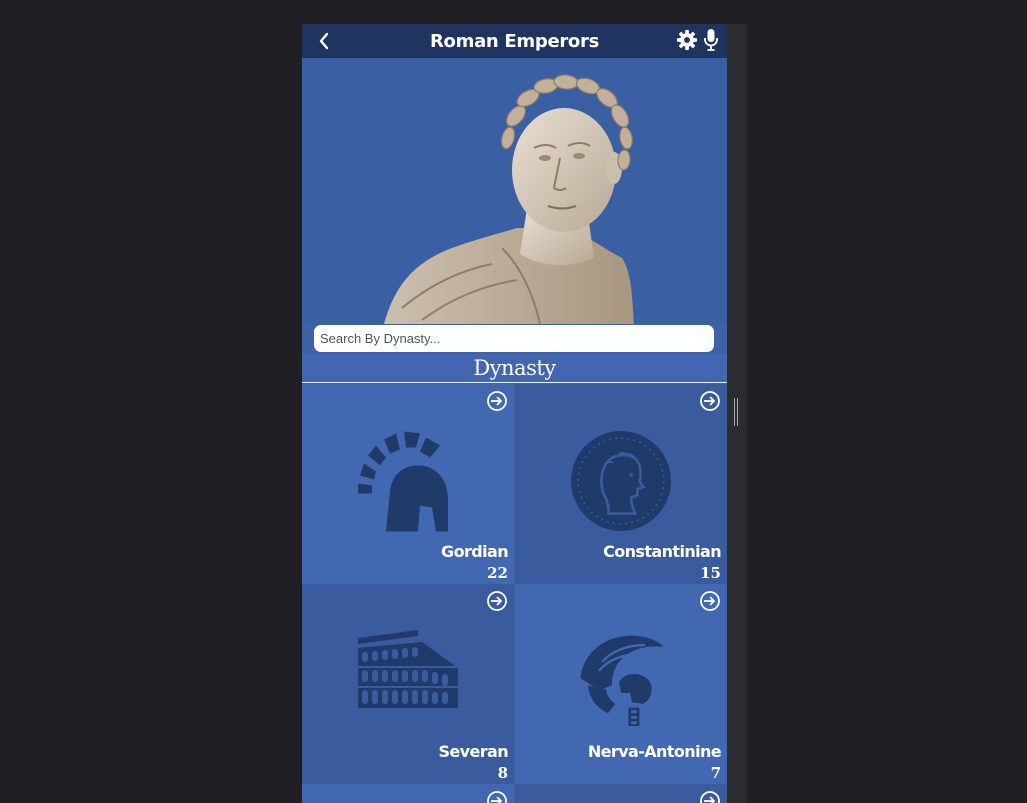 The width and height of the screenshot is (1027, 803). I want to click on dynasty-tile-nerva-antonine: Nerva-Antonine 7, so click(621, 684).